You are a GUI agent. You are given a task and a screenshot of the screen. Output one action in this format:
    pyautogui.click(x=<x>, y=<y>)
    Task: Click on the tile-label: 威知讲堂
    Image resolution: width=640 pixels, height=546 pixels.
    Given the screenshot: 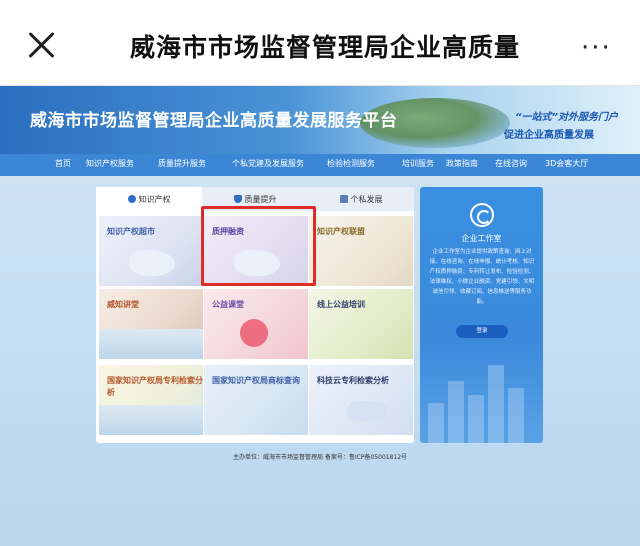 What is the action you would take?
    pyautogui.click(x=123, y=304)
    